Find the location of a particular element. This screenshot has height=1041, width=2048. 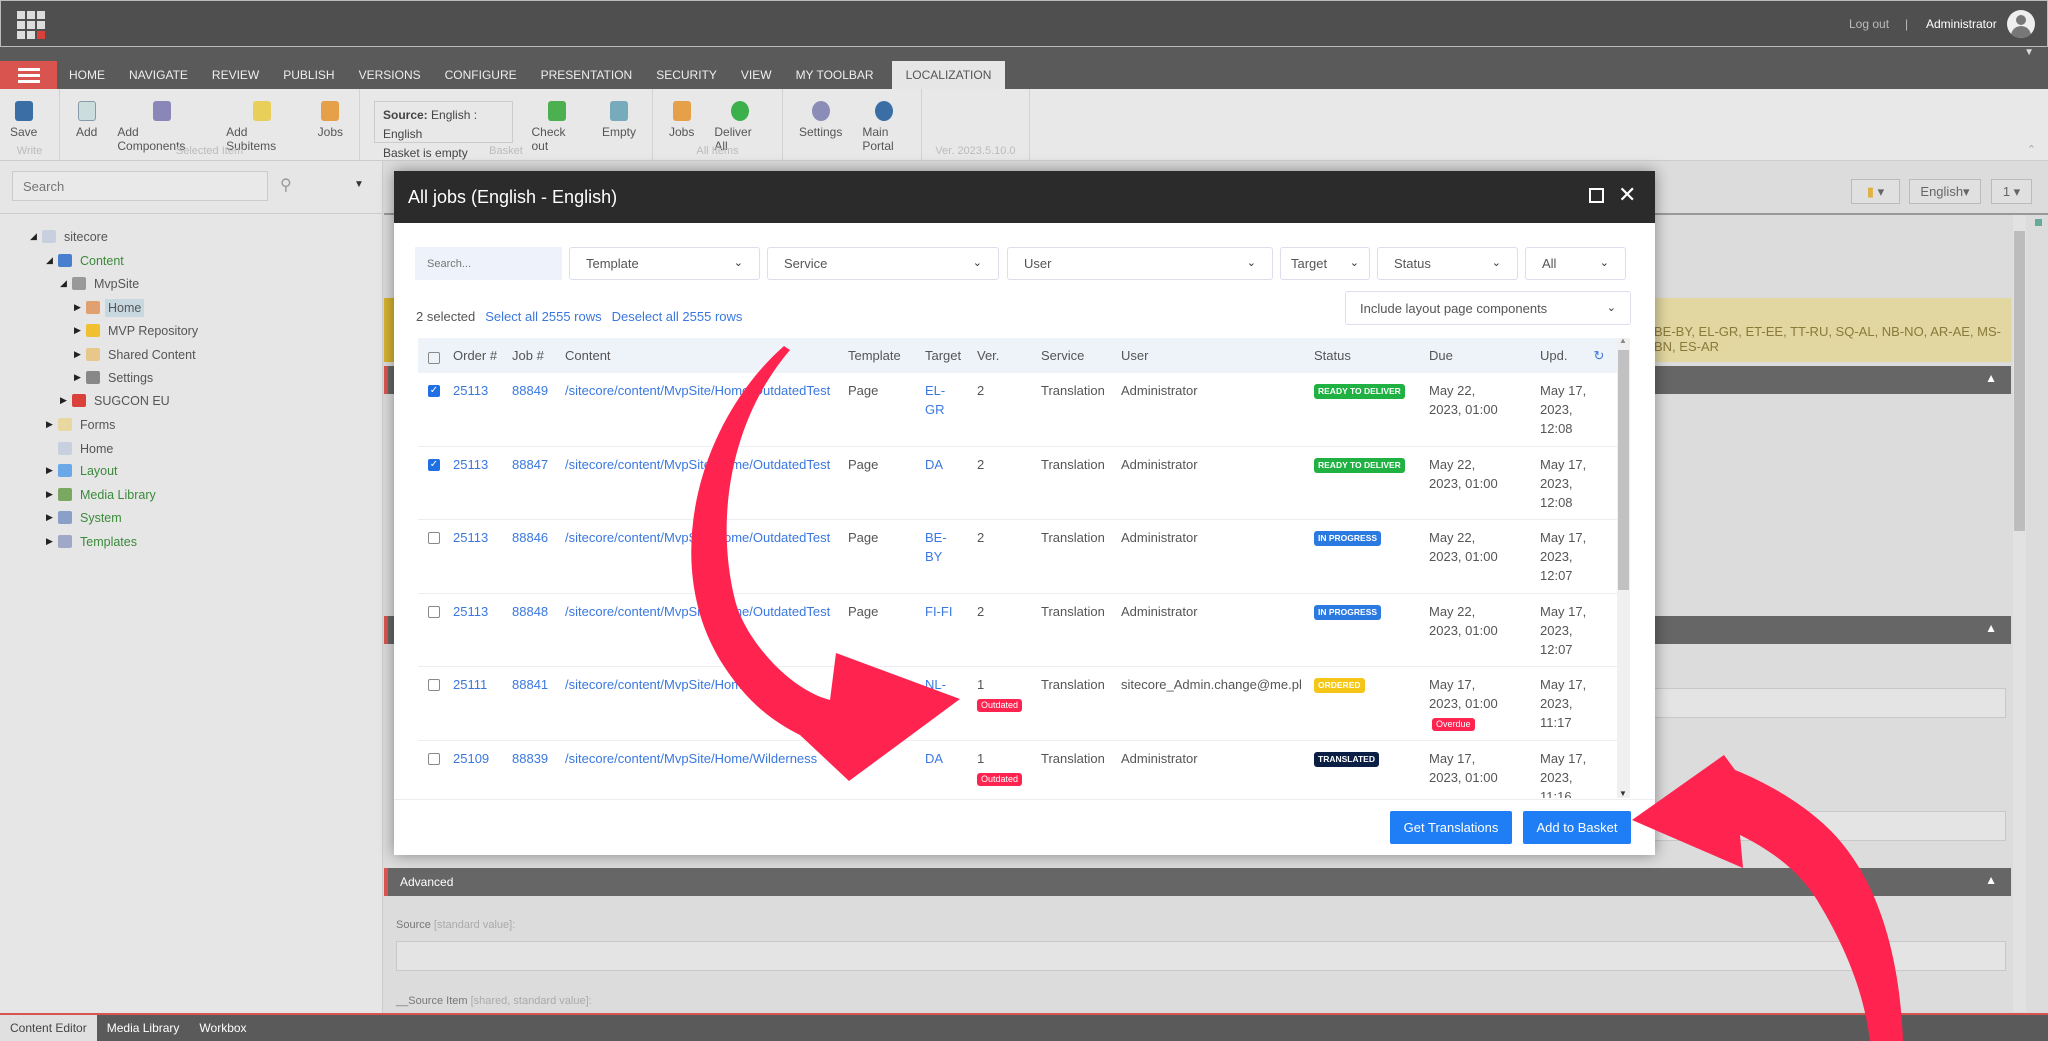

add-button: Add is located at coordinates (86, 120).